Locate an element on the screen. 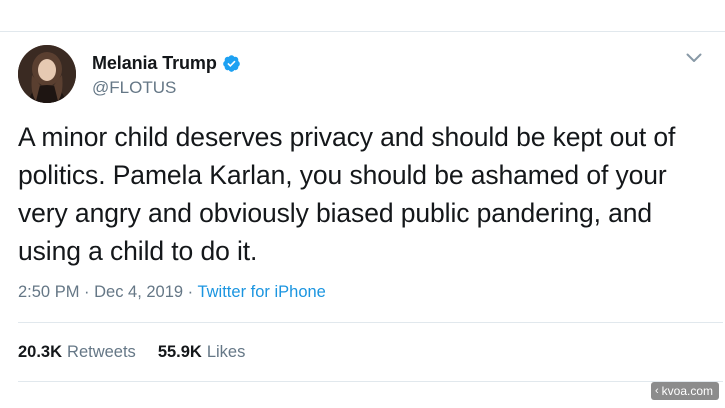 The image size is (725, 408). tweet-stats: 20.3K Retweets 55.9K Likes is located at coordinates (131, 352).